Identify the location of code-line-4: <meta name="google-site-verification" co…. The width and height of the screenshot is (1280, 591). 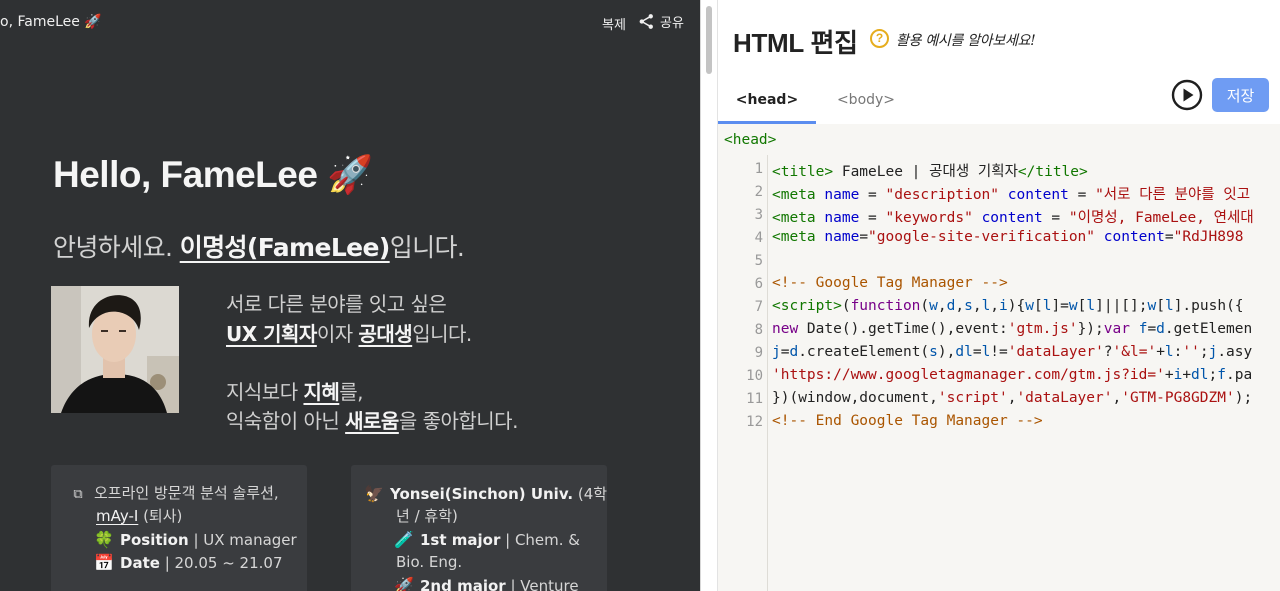
(1008, 237).